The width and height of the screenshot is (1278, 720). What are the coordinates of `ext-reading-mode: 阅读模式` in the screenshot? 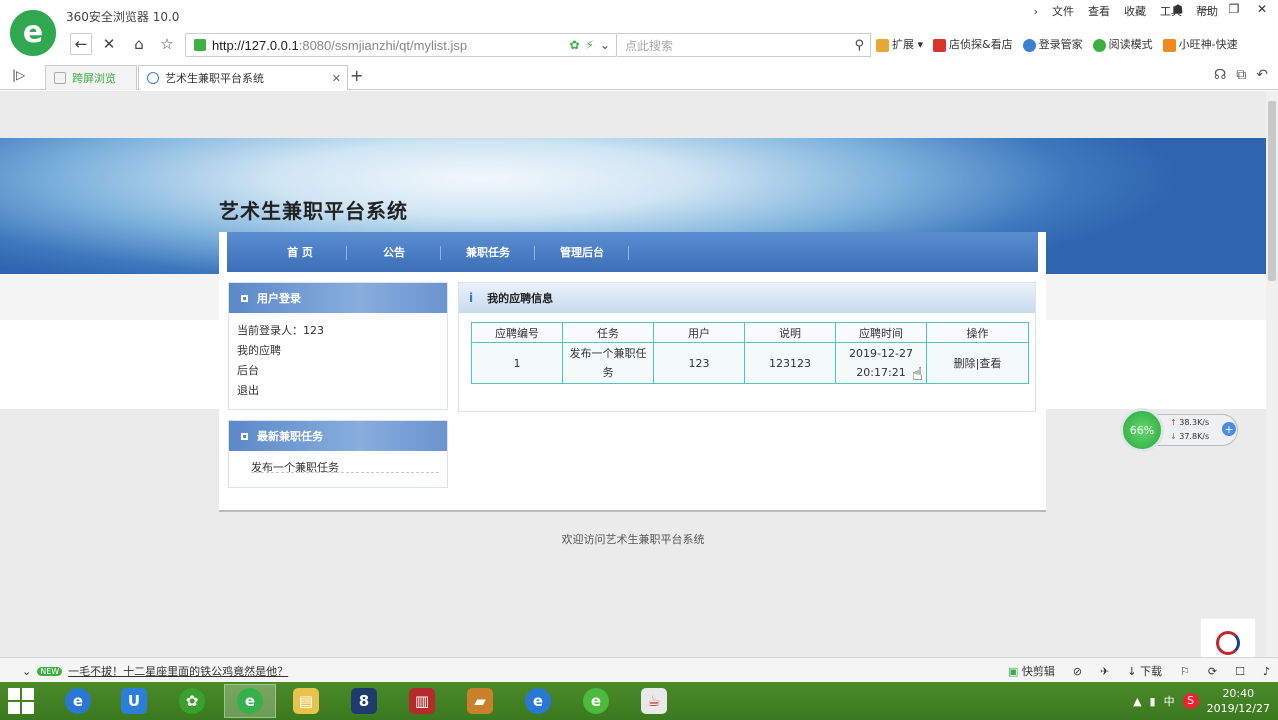 It's located at (1122, 44).